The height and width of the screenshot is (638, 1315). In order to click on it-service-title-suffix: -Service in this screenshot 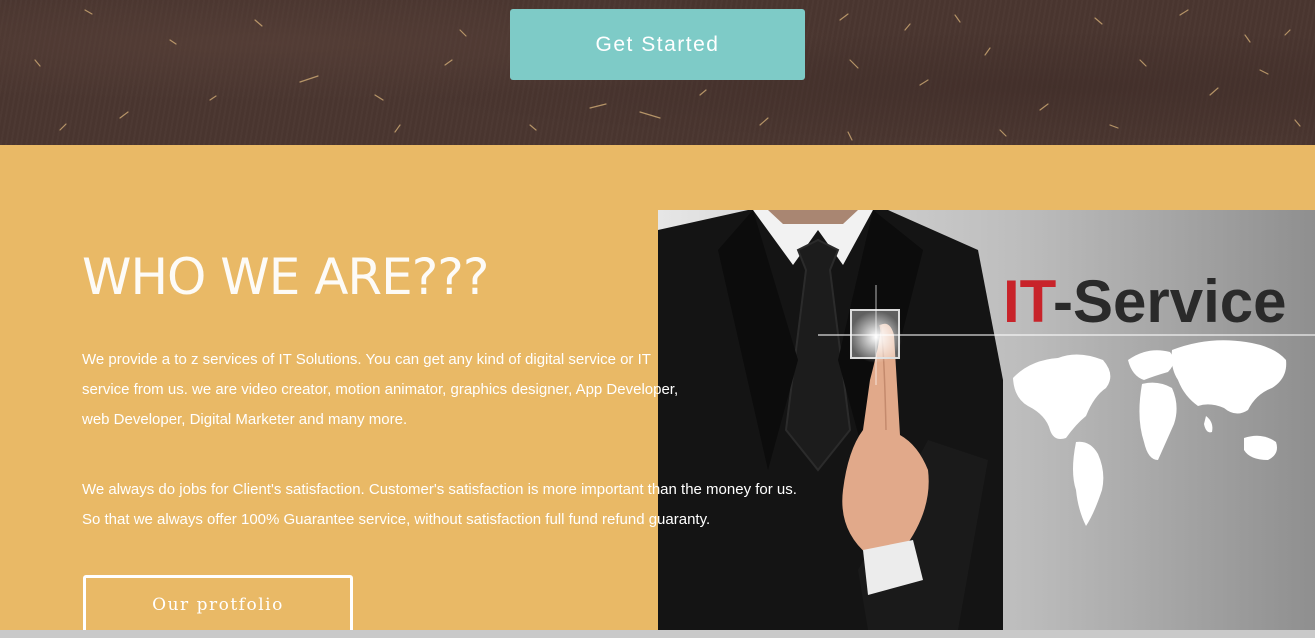, I will do `click(1170, 301)`.